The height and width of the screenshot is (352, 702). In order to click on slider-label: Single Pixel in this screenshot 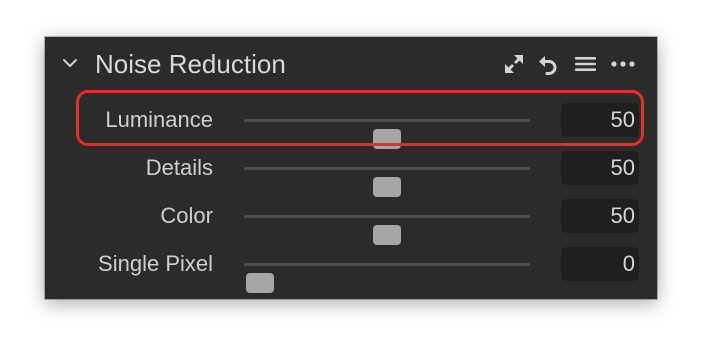, I will do `click(155, 263)`.